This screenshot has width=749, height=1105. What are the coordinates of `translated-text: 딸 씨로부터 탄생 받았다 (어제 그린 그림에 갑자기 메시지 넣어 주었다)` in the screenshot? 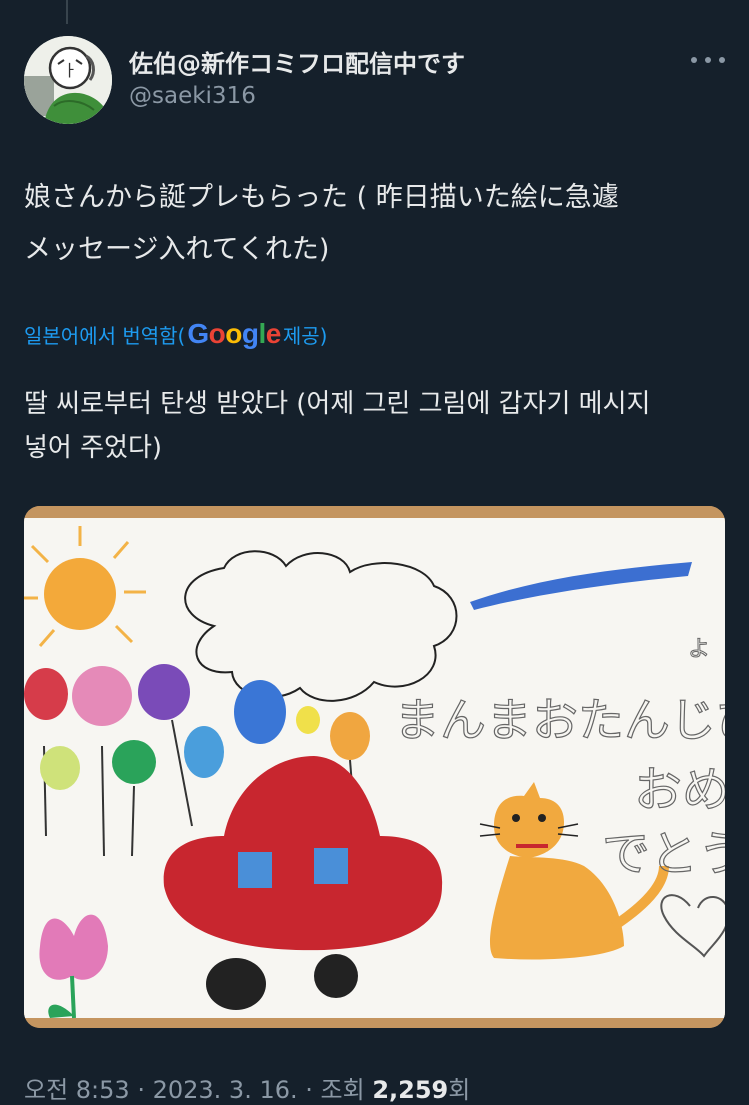 It's located at (369, 426).